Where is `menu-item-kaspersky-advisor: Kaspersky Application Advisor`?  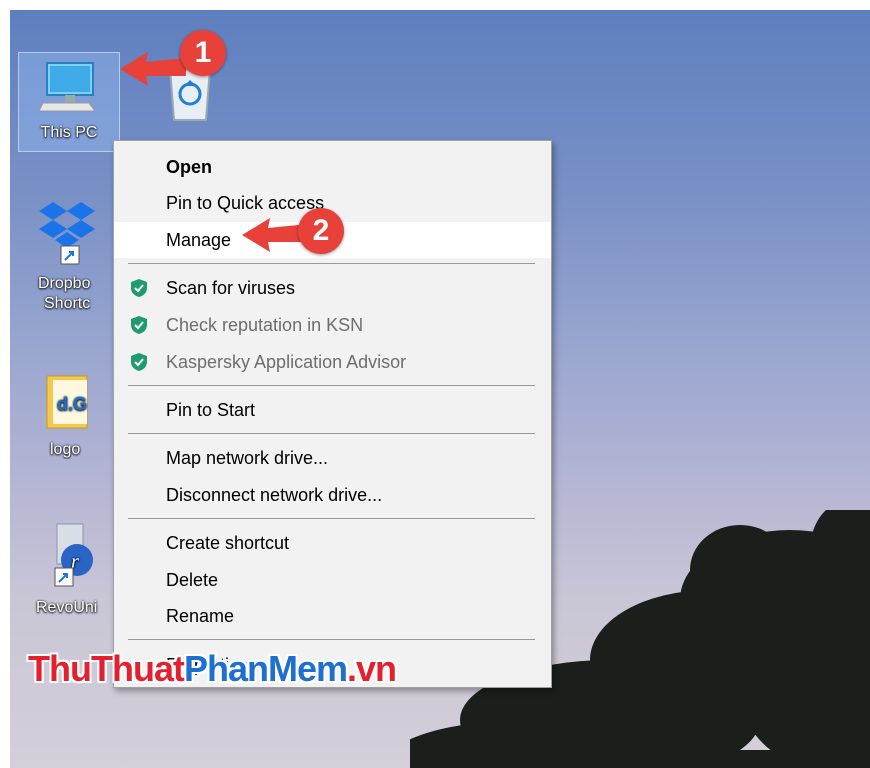
menu-item-kaspersky-advisor: Kaspersky Application Advisor is located at coordinates (332, 362).